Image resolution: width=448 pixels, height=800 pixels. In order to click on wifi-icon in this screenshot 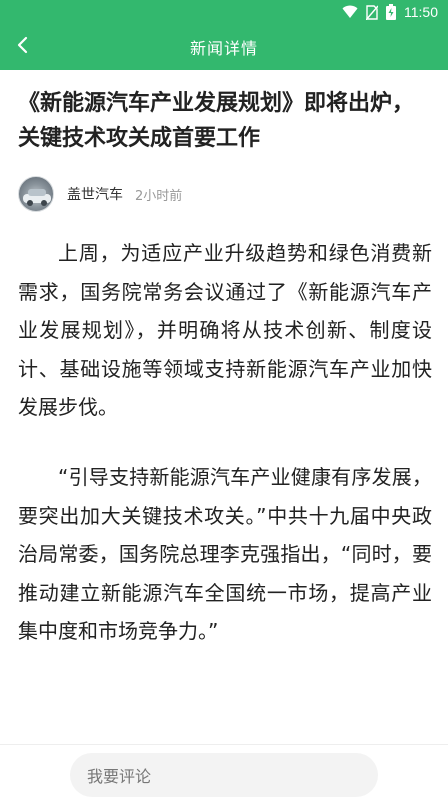, I will do `click(350, 12)`.